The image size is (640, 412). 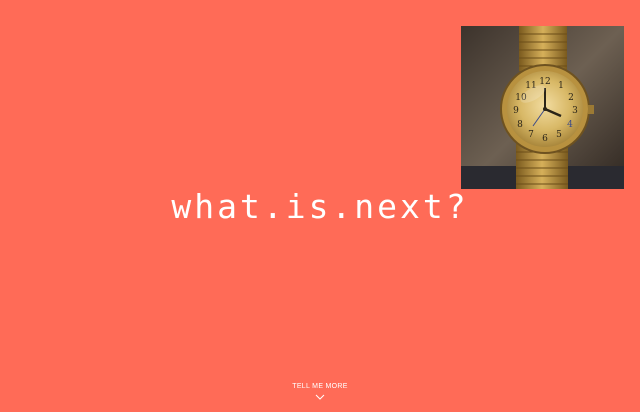 What do you see at coordinates (320, 397) in the screenshot?
I see `chevron-down-icon` at bounding box center [320, 397].